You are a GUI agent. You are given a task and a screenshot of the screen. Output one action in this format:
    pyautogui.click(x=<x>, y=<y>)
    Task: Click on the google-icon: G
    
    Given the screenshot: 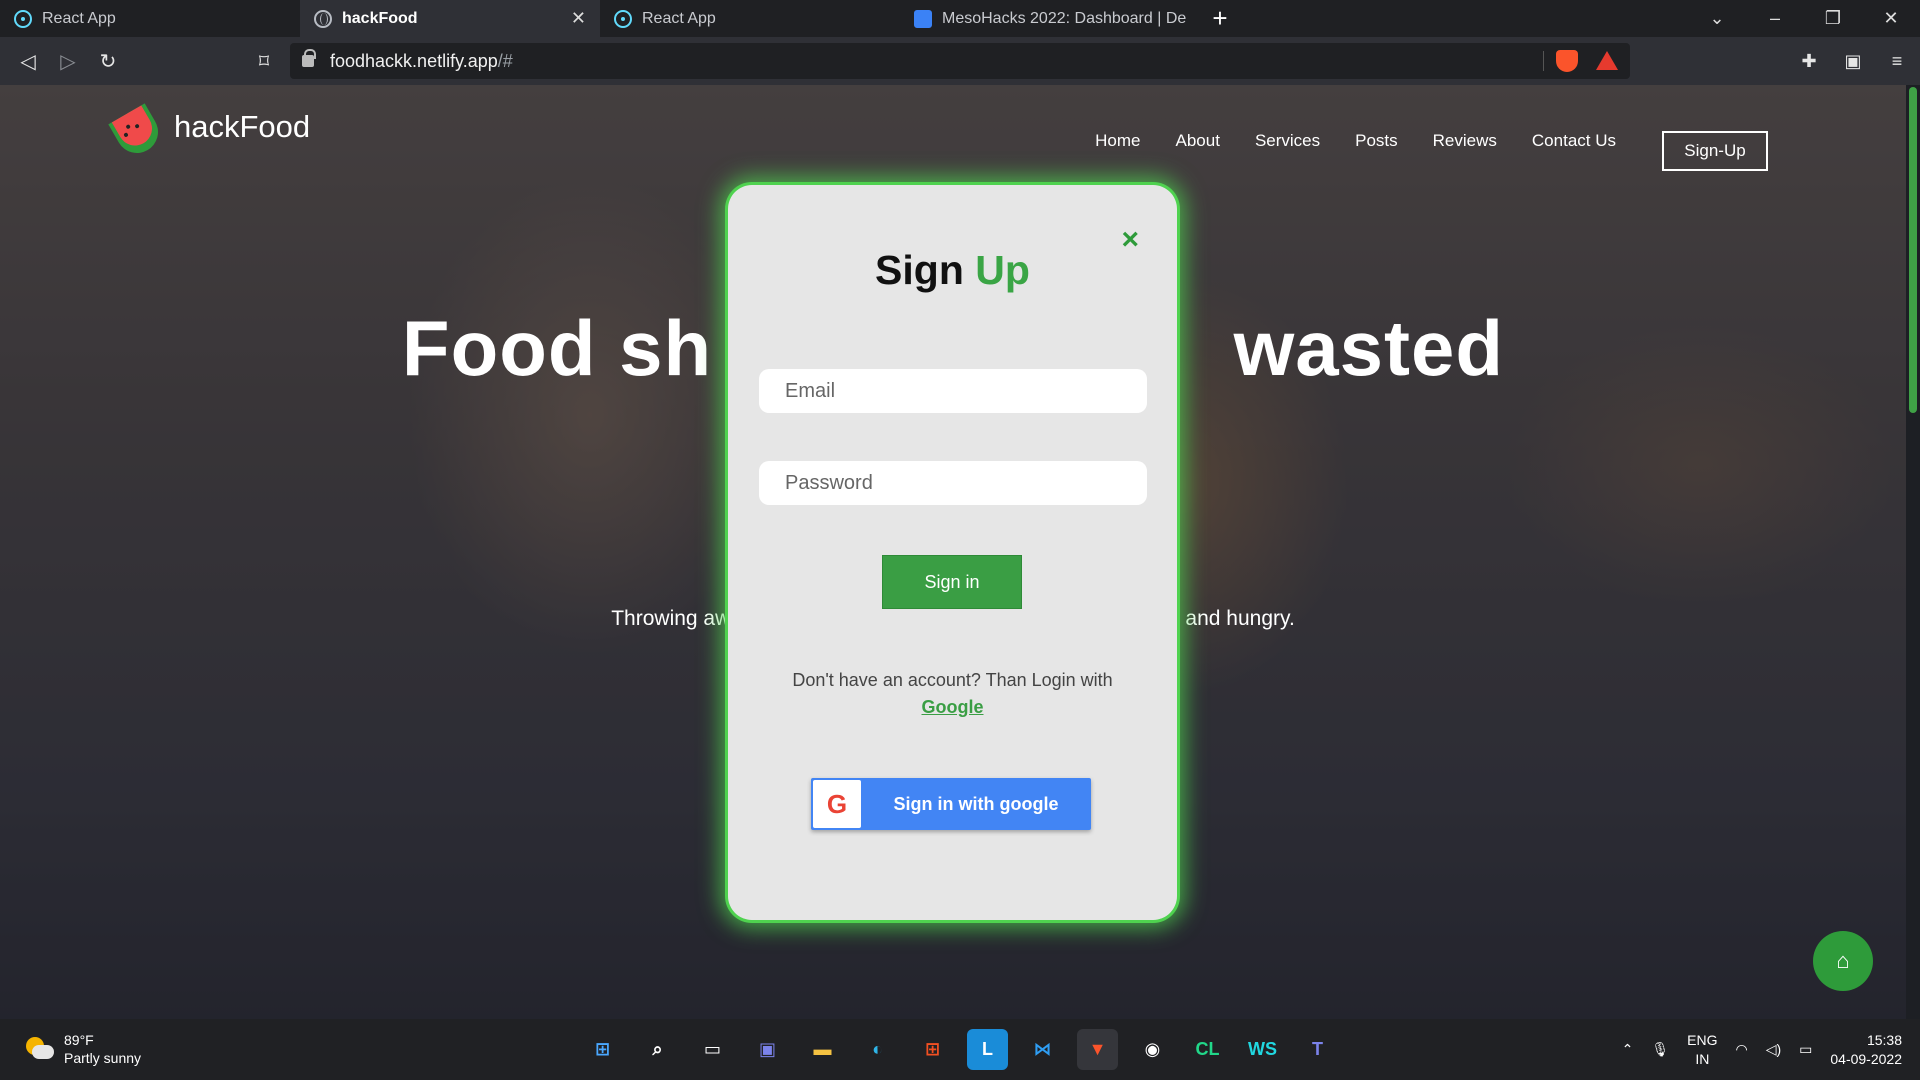 What is the action you would take?
    pyautogui.click(x=837, y=803)
    